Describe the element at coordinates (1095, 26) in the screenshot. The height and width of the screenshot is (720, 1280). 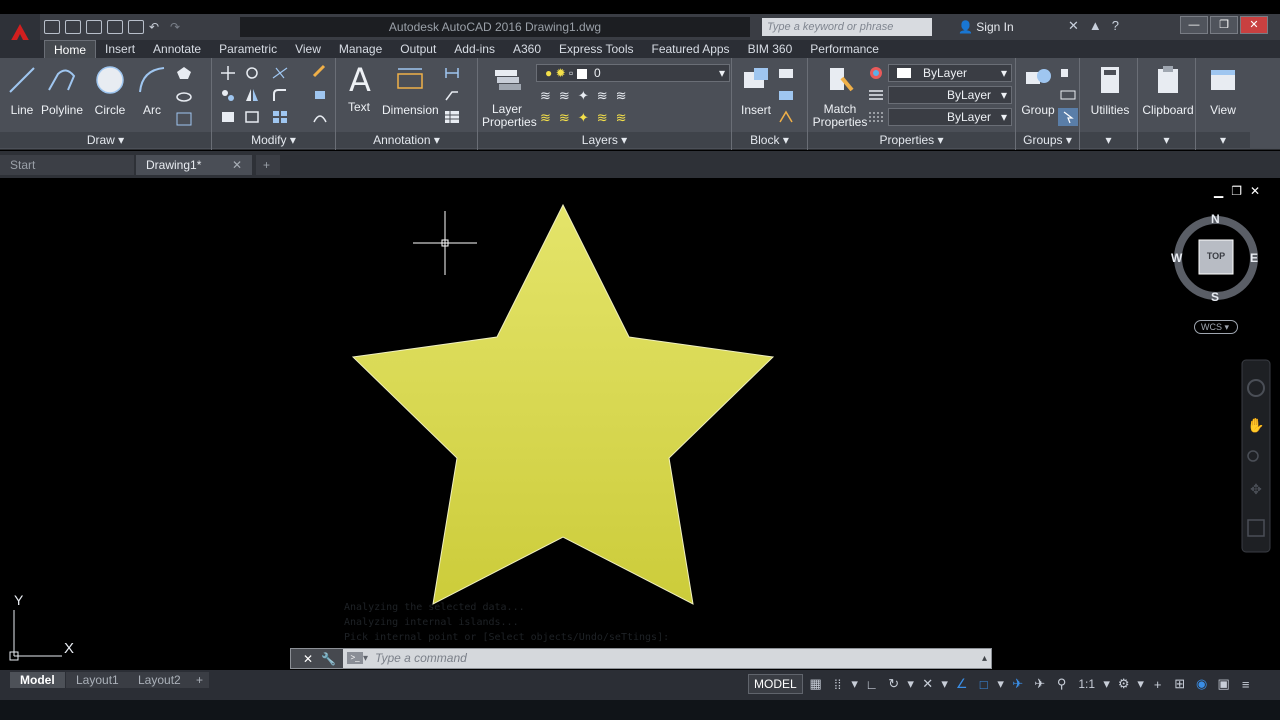
I see `a360-icon: ▲` at that location.